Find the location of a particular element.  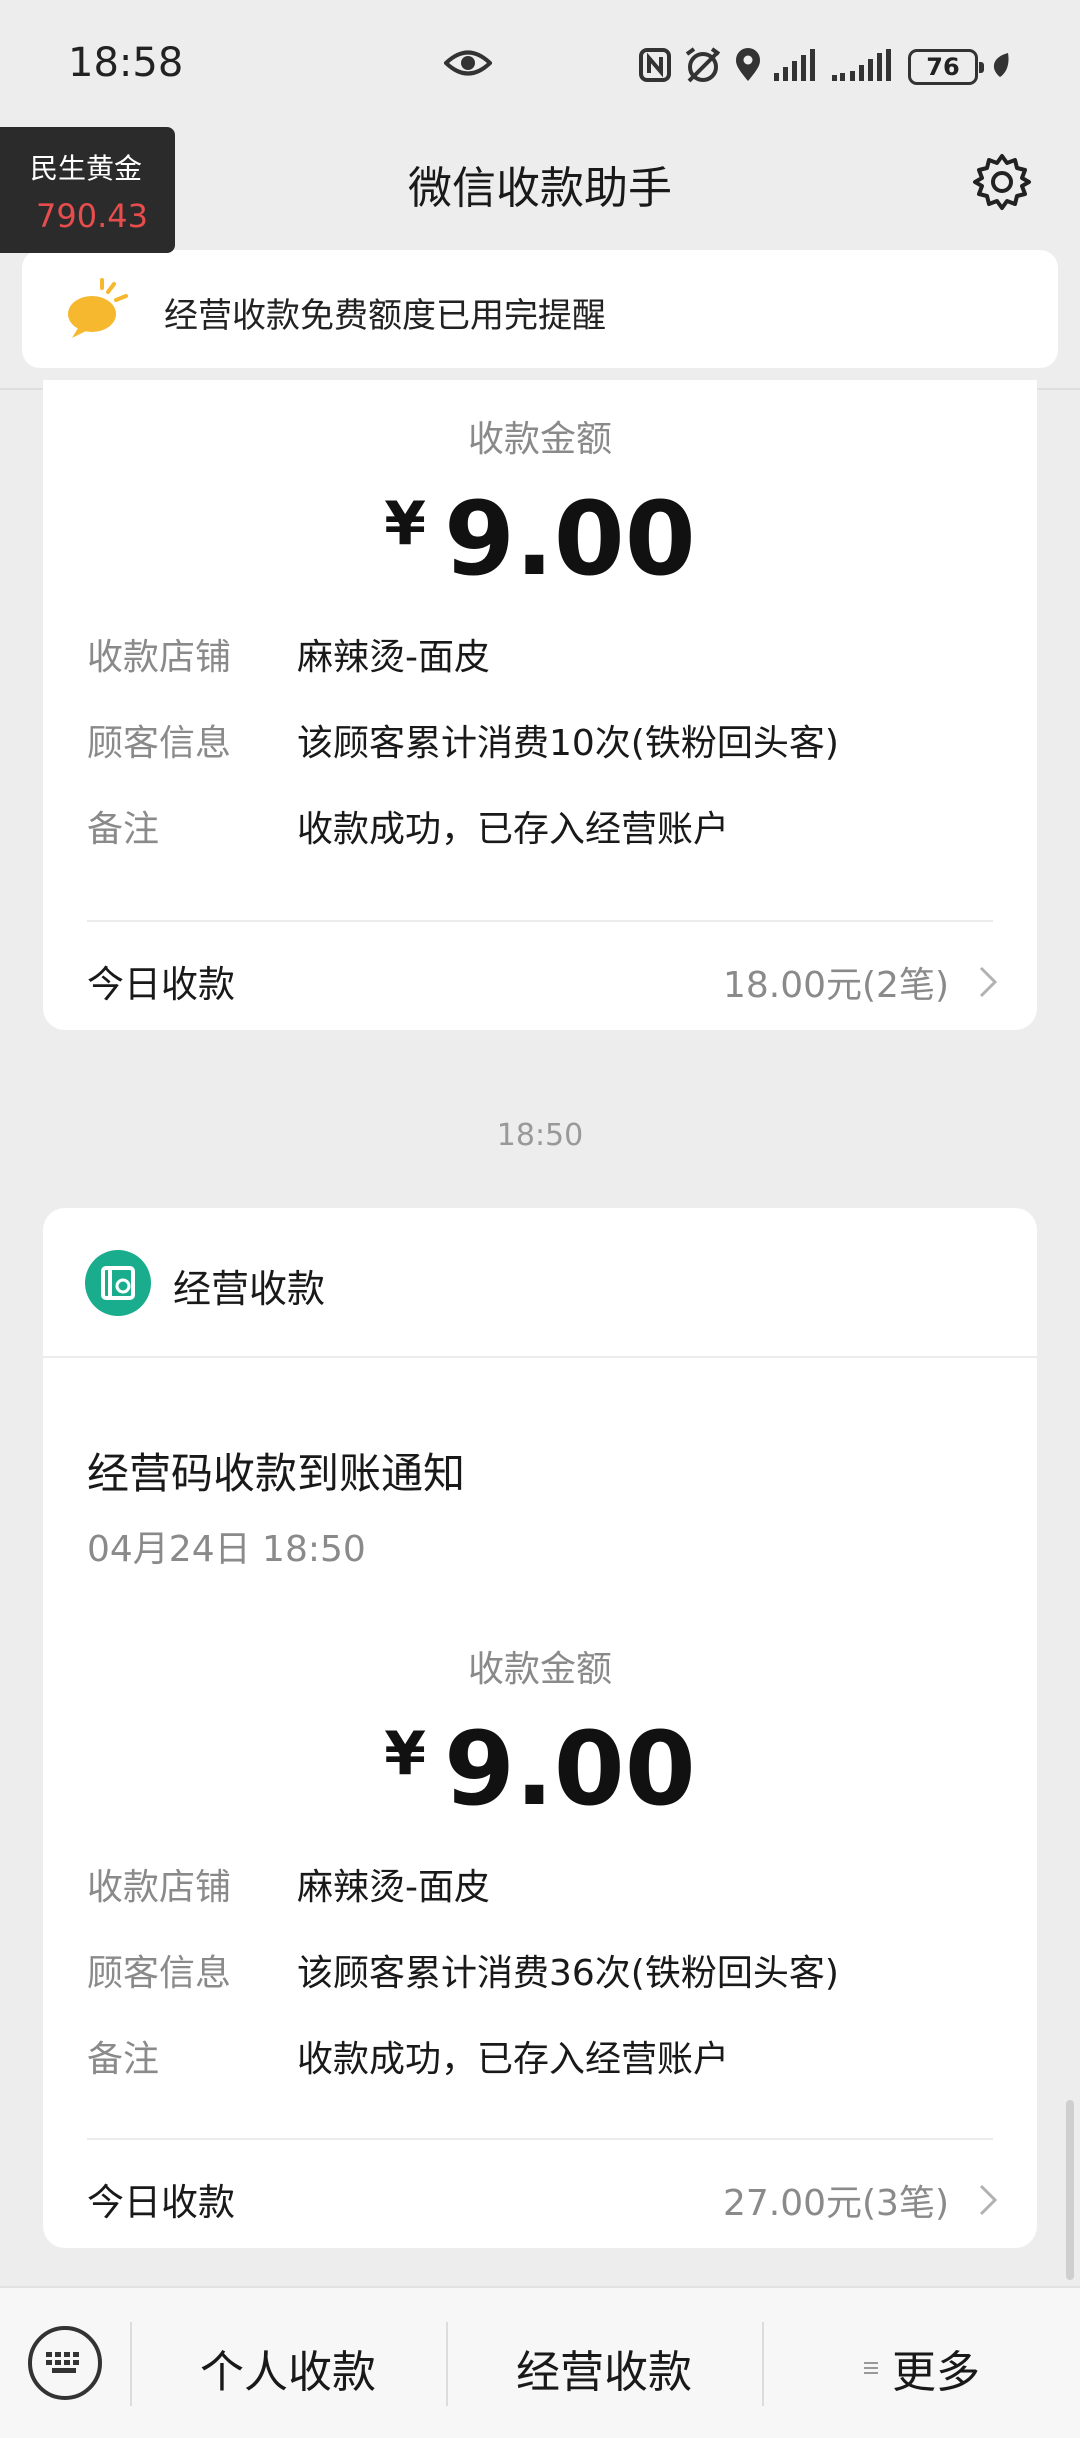

bar-separator is located at coordinates (763, 2364).